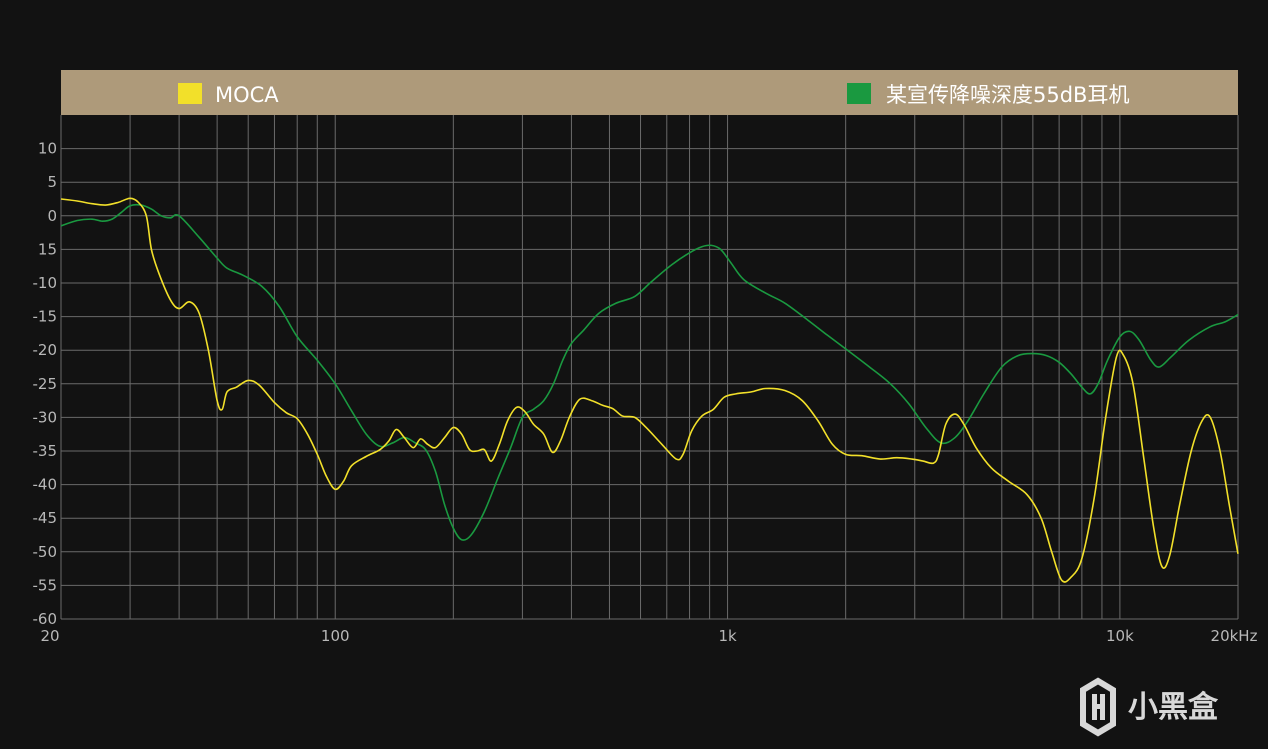 Image resolution: width=1268 pixels, height=749 pixels. Describe the element at coordinates (859, 93) in the screenshot. I see `legend-swatch-anc-headphone` at that location.